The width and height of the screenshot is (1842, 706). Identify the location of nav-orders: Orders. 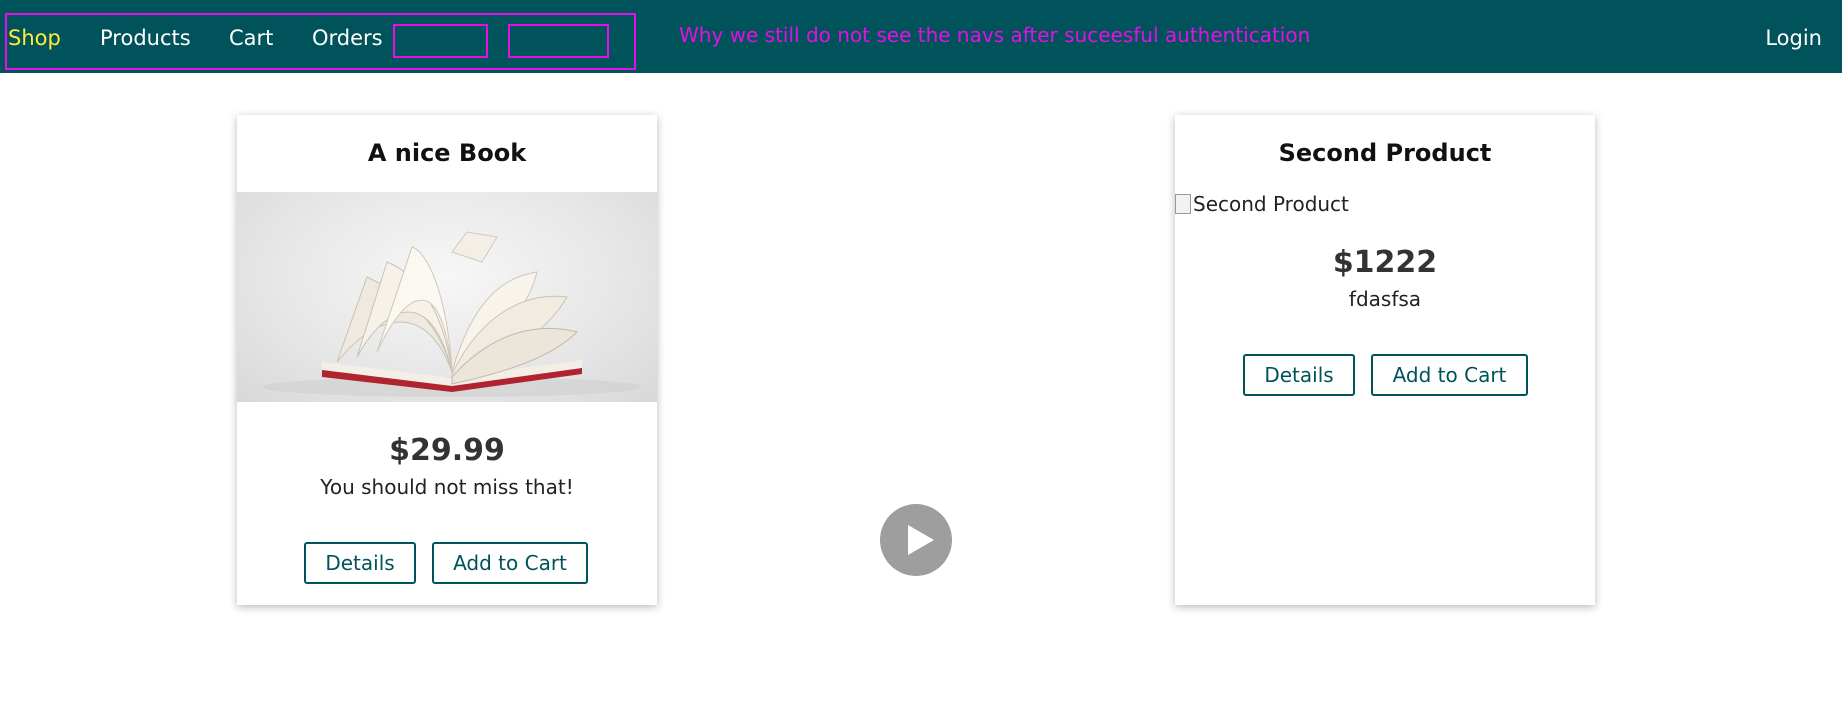
(347, 38).